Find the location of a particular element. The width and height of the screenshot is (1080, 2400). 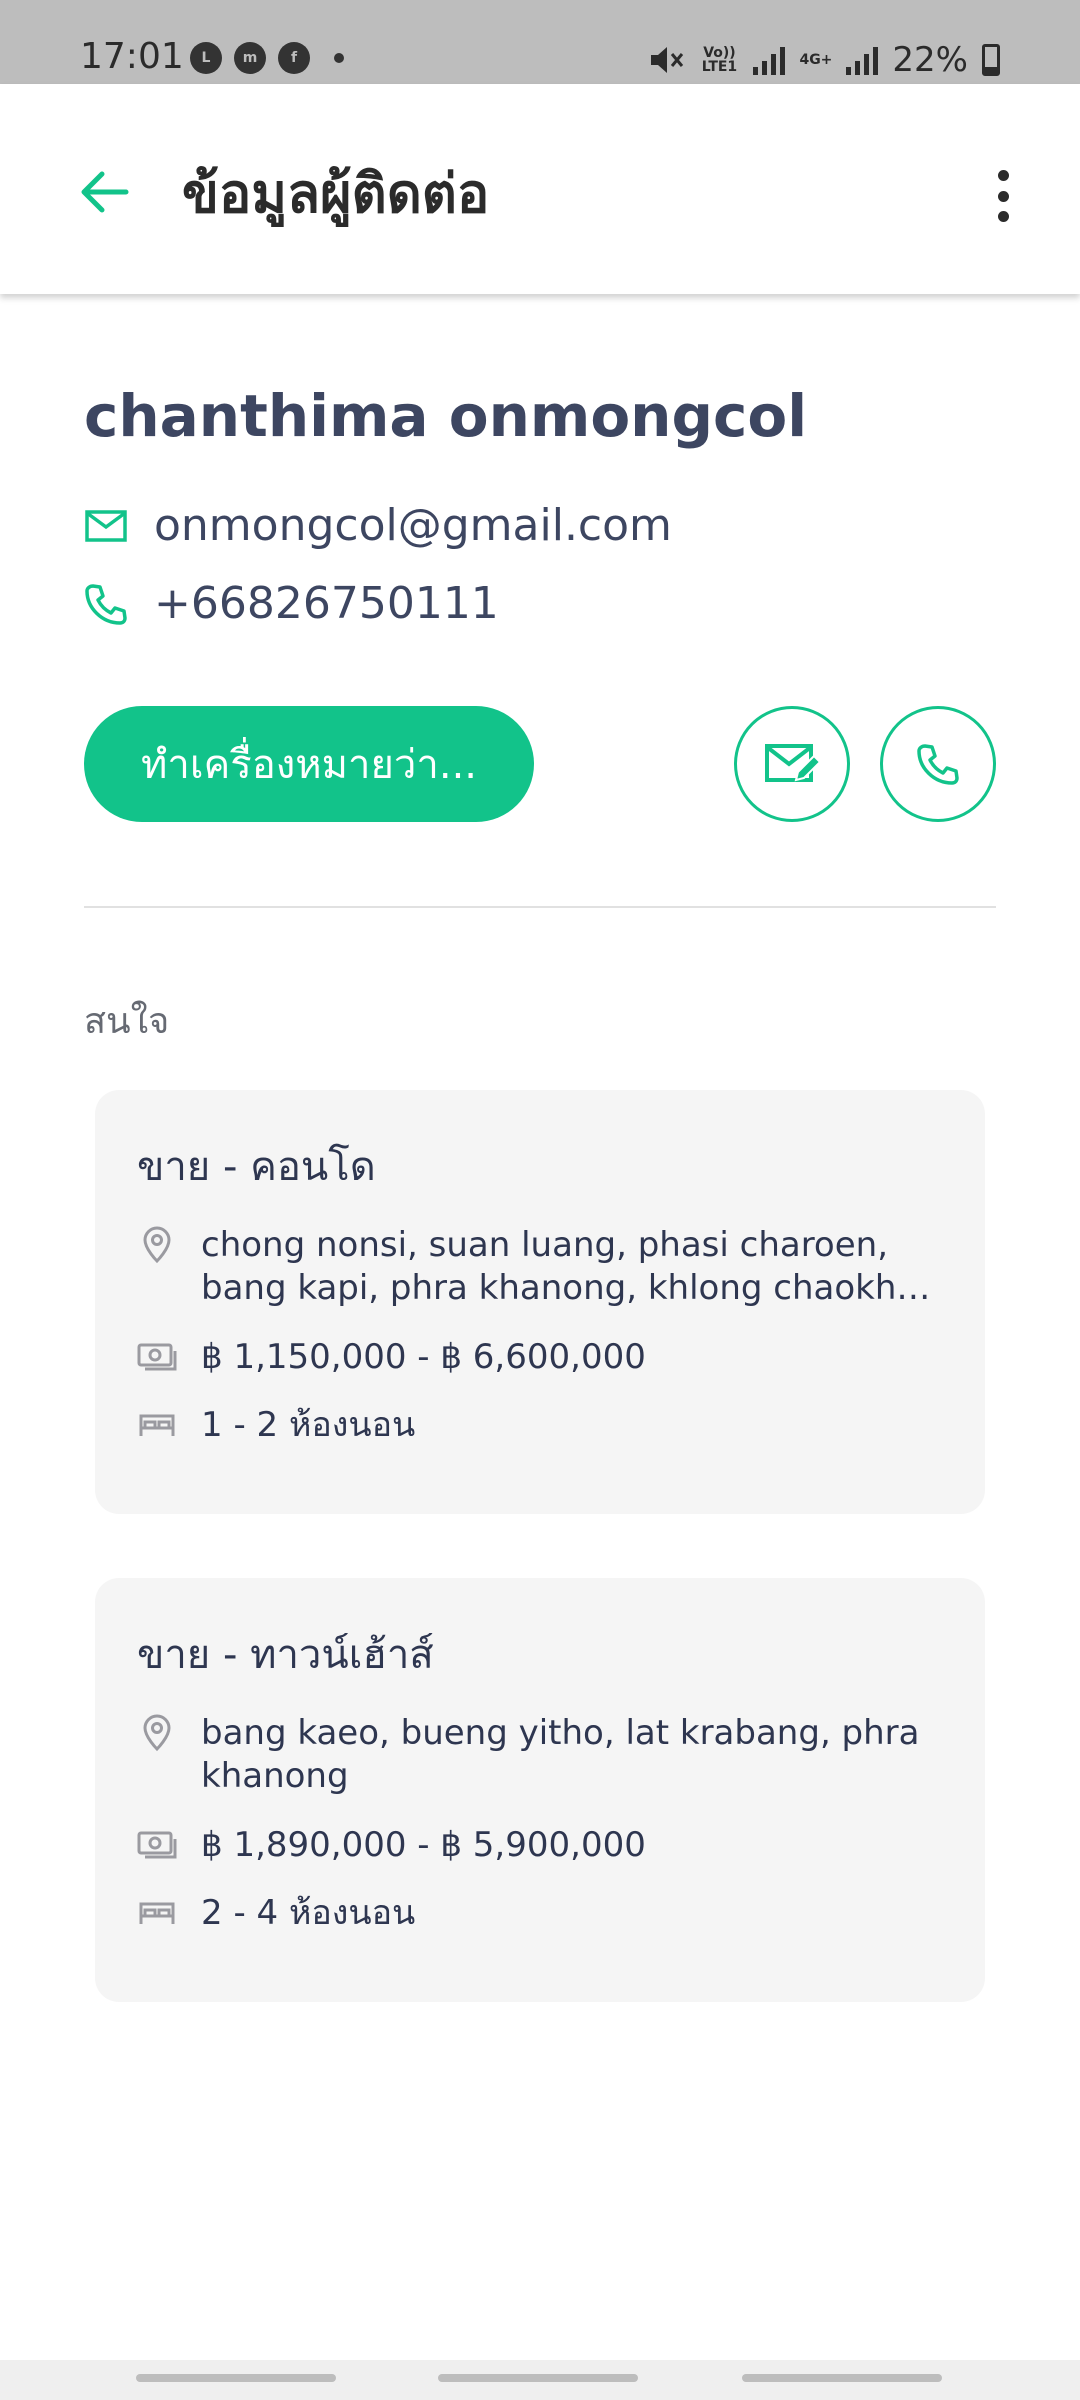

facebook-icon: f is located at coordinates (294, 58).